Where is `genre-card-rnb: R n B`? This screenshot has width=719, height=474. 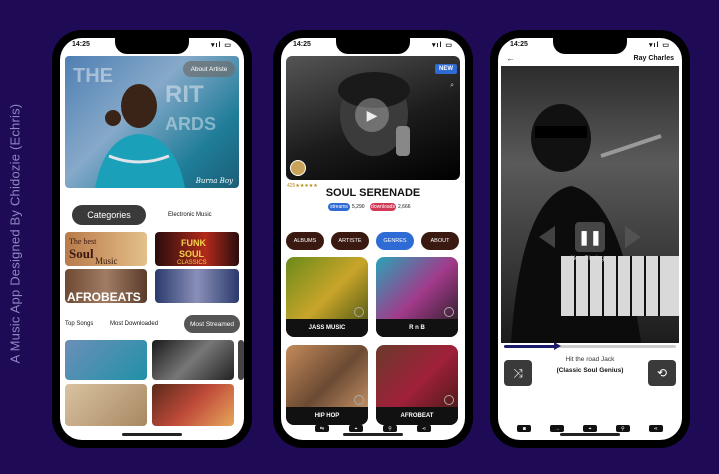
genre-card-rnb: R n B is located at coordinates (417, 297).